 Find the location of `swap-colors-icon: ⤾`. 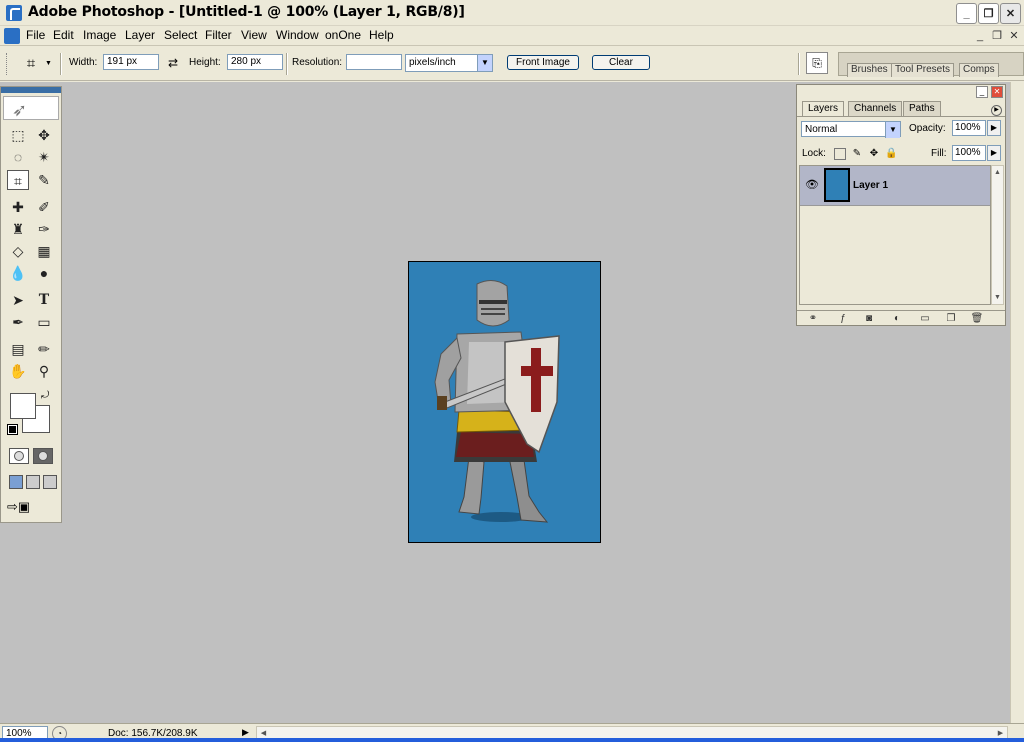

swap-colors-icon: ⤾ is located at coordinates (45, 395).